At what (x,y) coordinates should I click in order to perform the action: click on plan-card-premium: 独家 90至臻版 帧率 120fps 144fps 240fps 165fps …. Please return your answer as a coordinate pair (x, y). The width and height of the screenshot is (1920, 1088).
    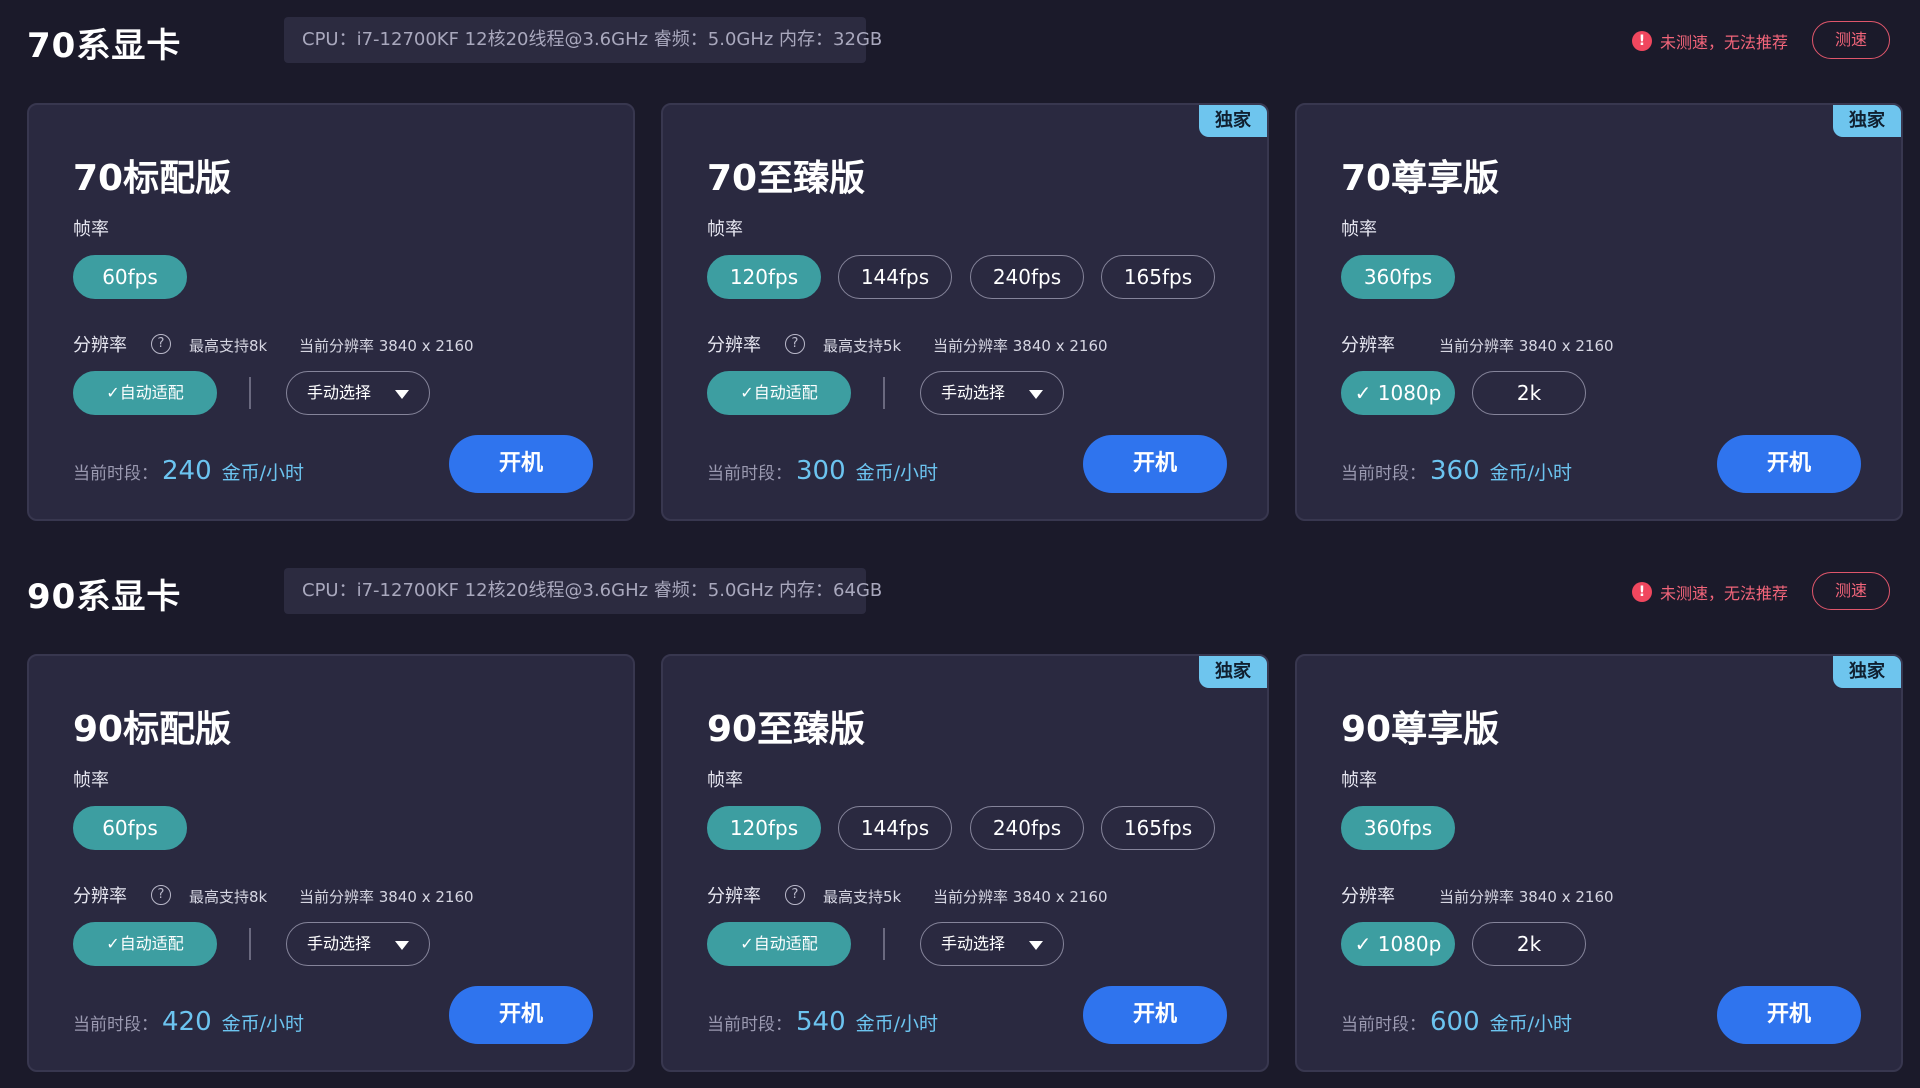
    Looking at the image, I should click on (965, 863).